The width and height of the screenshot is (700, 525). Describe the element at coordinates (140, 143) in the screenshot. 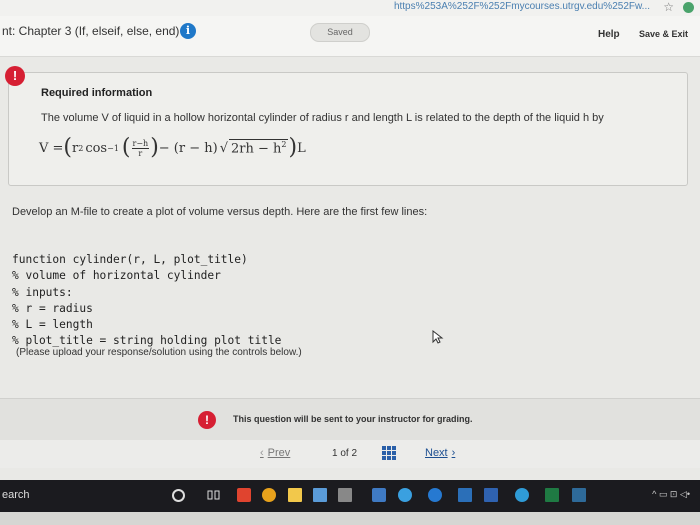

I see `fraction-numerator: r−h` at that location.